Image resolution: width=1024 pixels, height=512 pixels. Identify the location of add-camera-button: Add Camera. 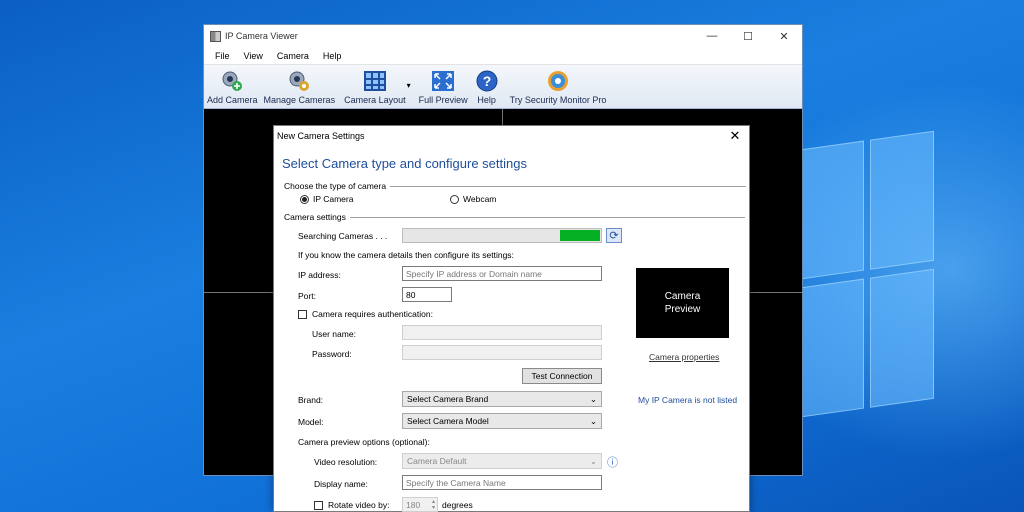
(232, 87).